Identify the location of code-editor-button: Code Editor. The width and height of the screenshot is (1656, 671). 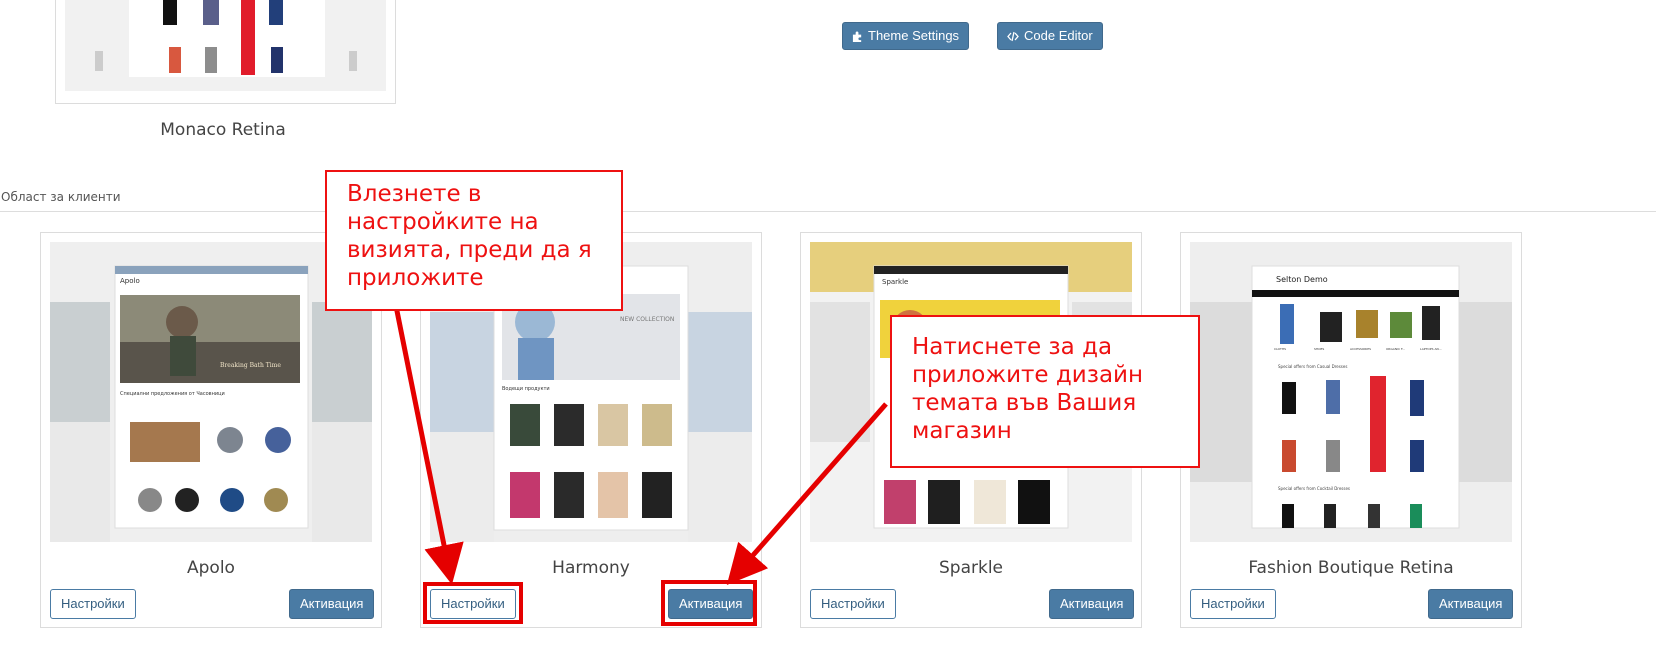
(1050, 36).